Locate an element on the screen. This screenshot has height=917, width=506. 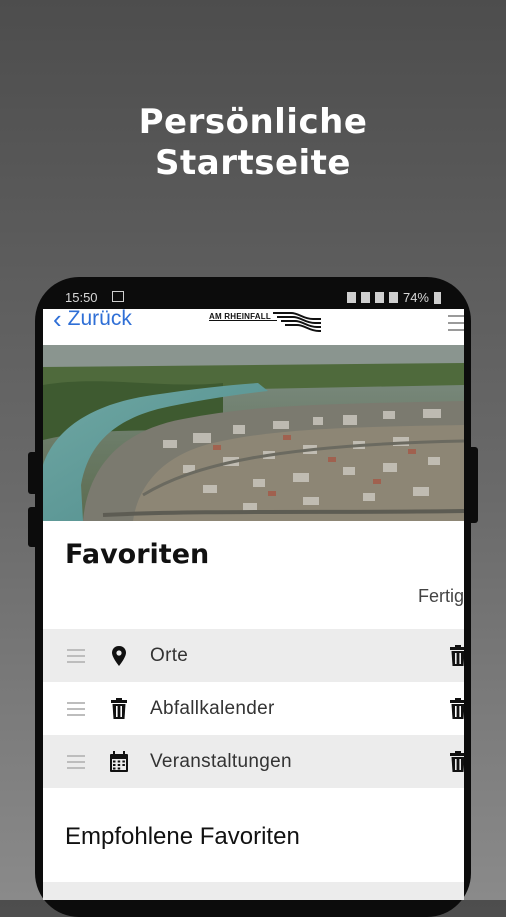
wifi-icon is located at coordinates (379, 297).